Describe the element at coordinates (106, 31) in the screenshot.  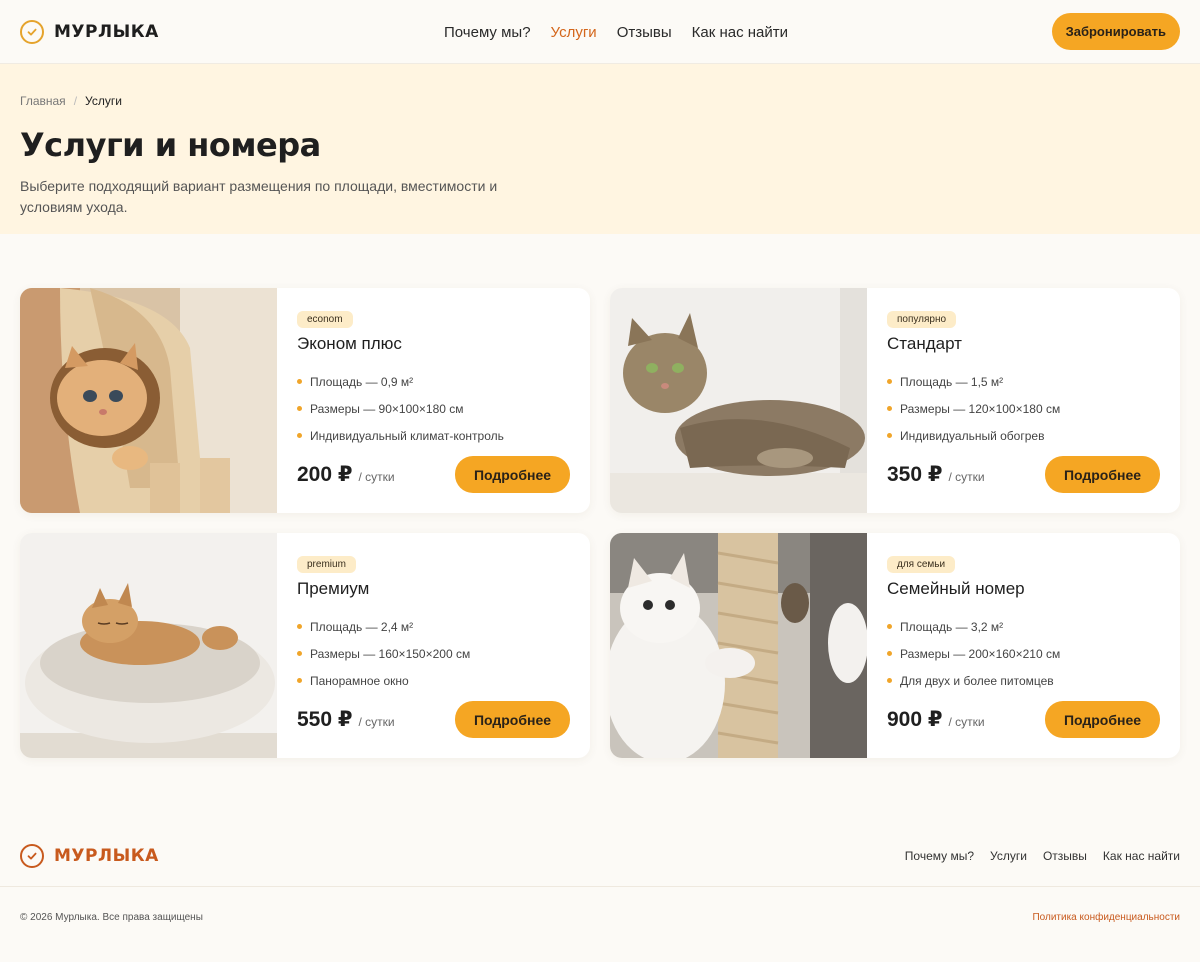
I see `site-logo-text: МУРЛЫКА` at that location.